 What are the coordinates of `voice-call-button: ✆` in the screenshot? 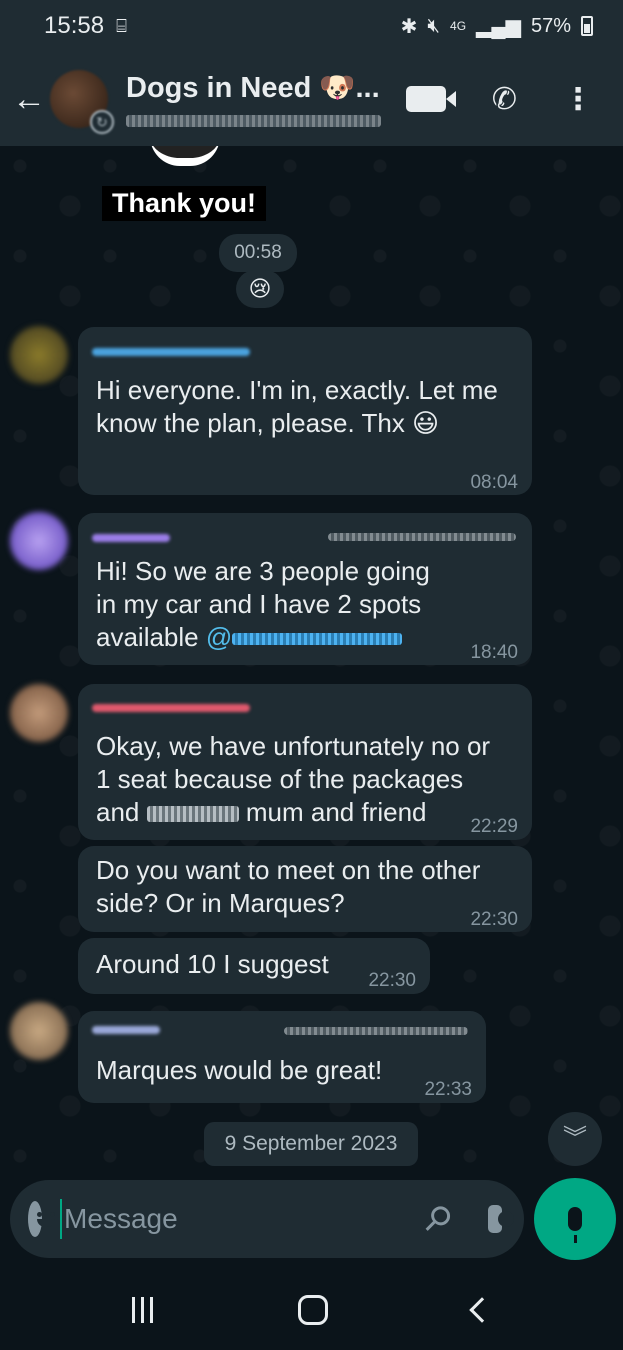 It's located at (504, 99).